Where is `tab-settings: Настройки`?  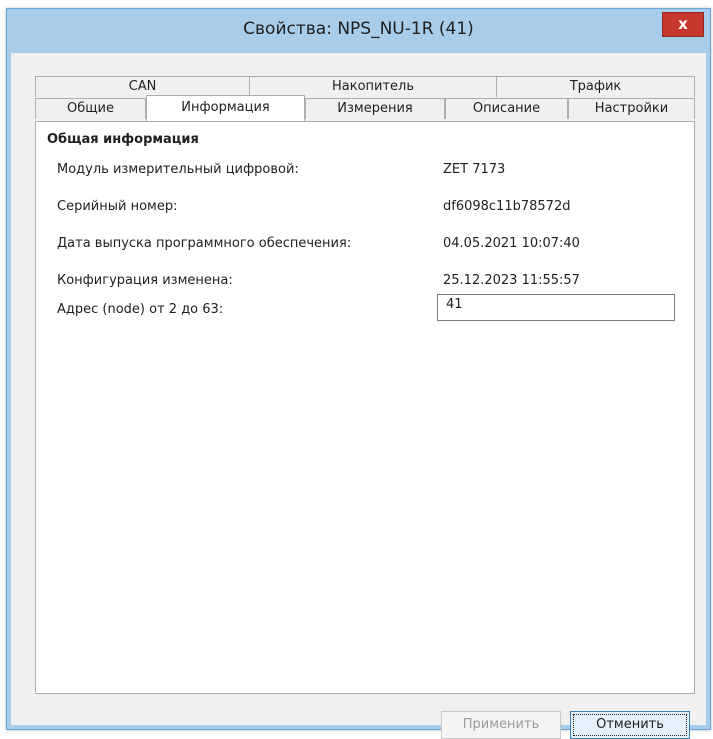 tab-settings: Настройки is located at coordinates (631, 108).